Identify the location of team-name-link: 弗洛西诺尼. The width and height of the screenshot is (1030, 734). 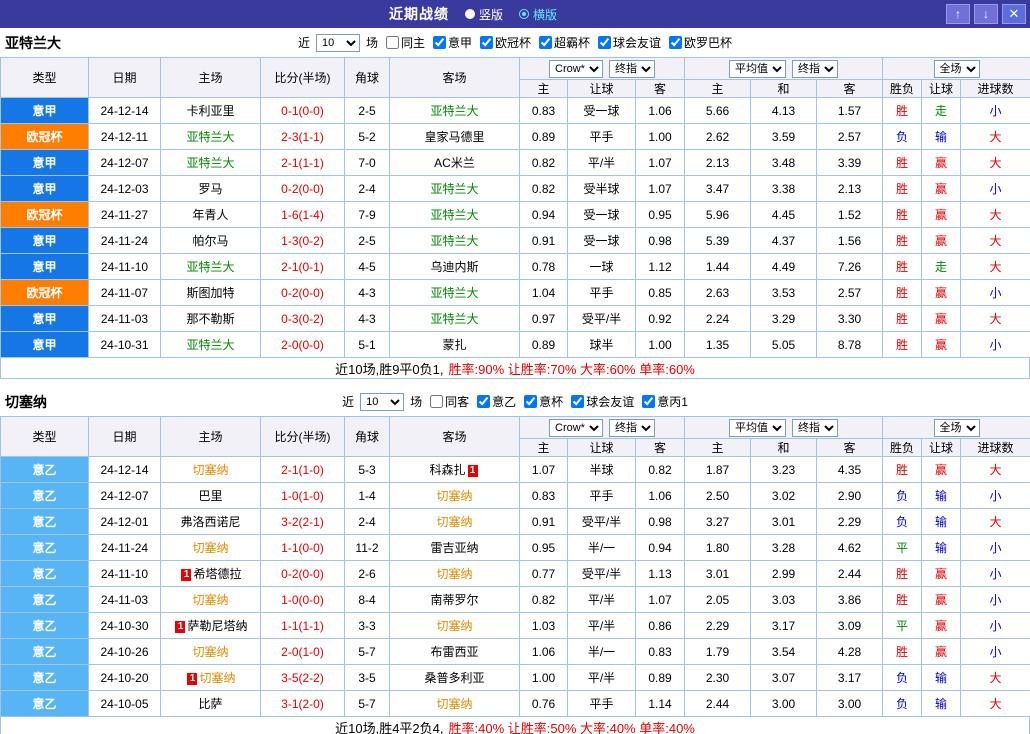
(210, 522).